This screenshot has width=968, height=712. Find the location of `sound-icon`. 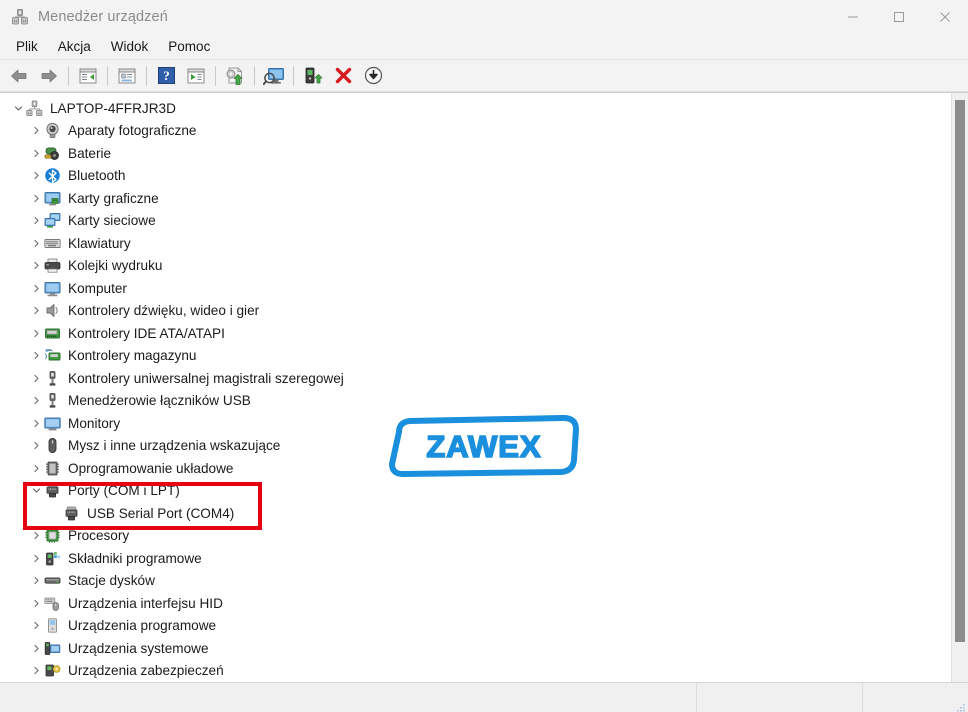

sound-icon is located at coordinates (52, 310).